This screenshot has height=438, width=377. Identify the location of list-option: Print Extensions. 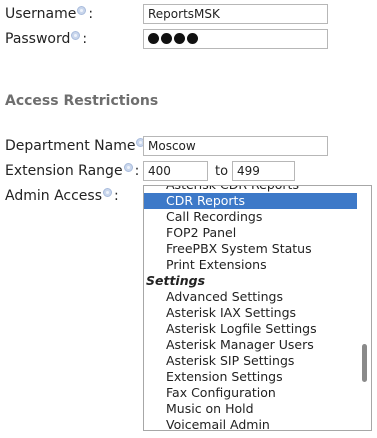
(250, 265).